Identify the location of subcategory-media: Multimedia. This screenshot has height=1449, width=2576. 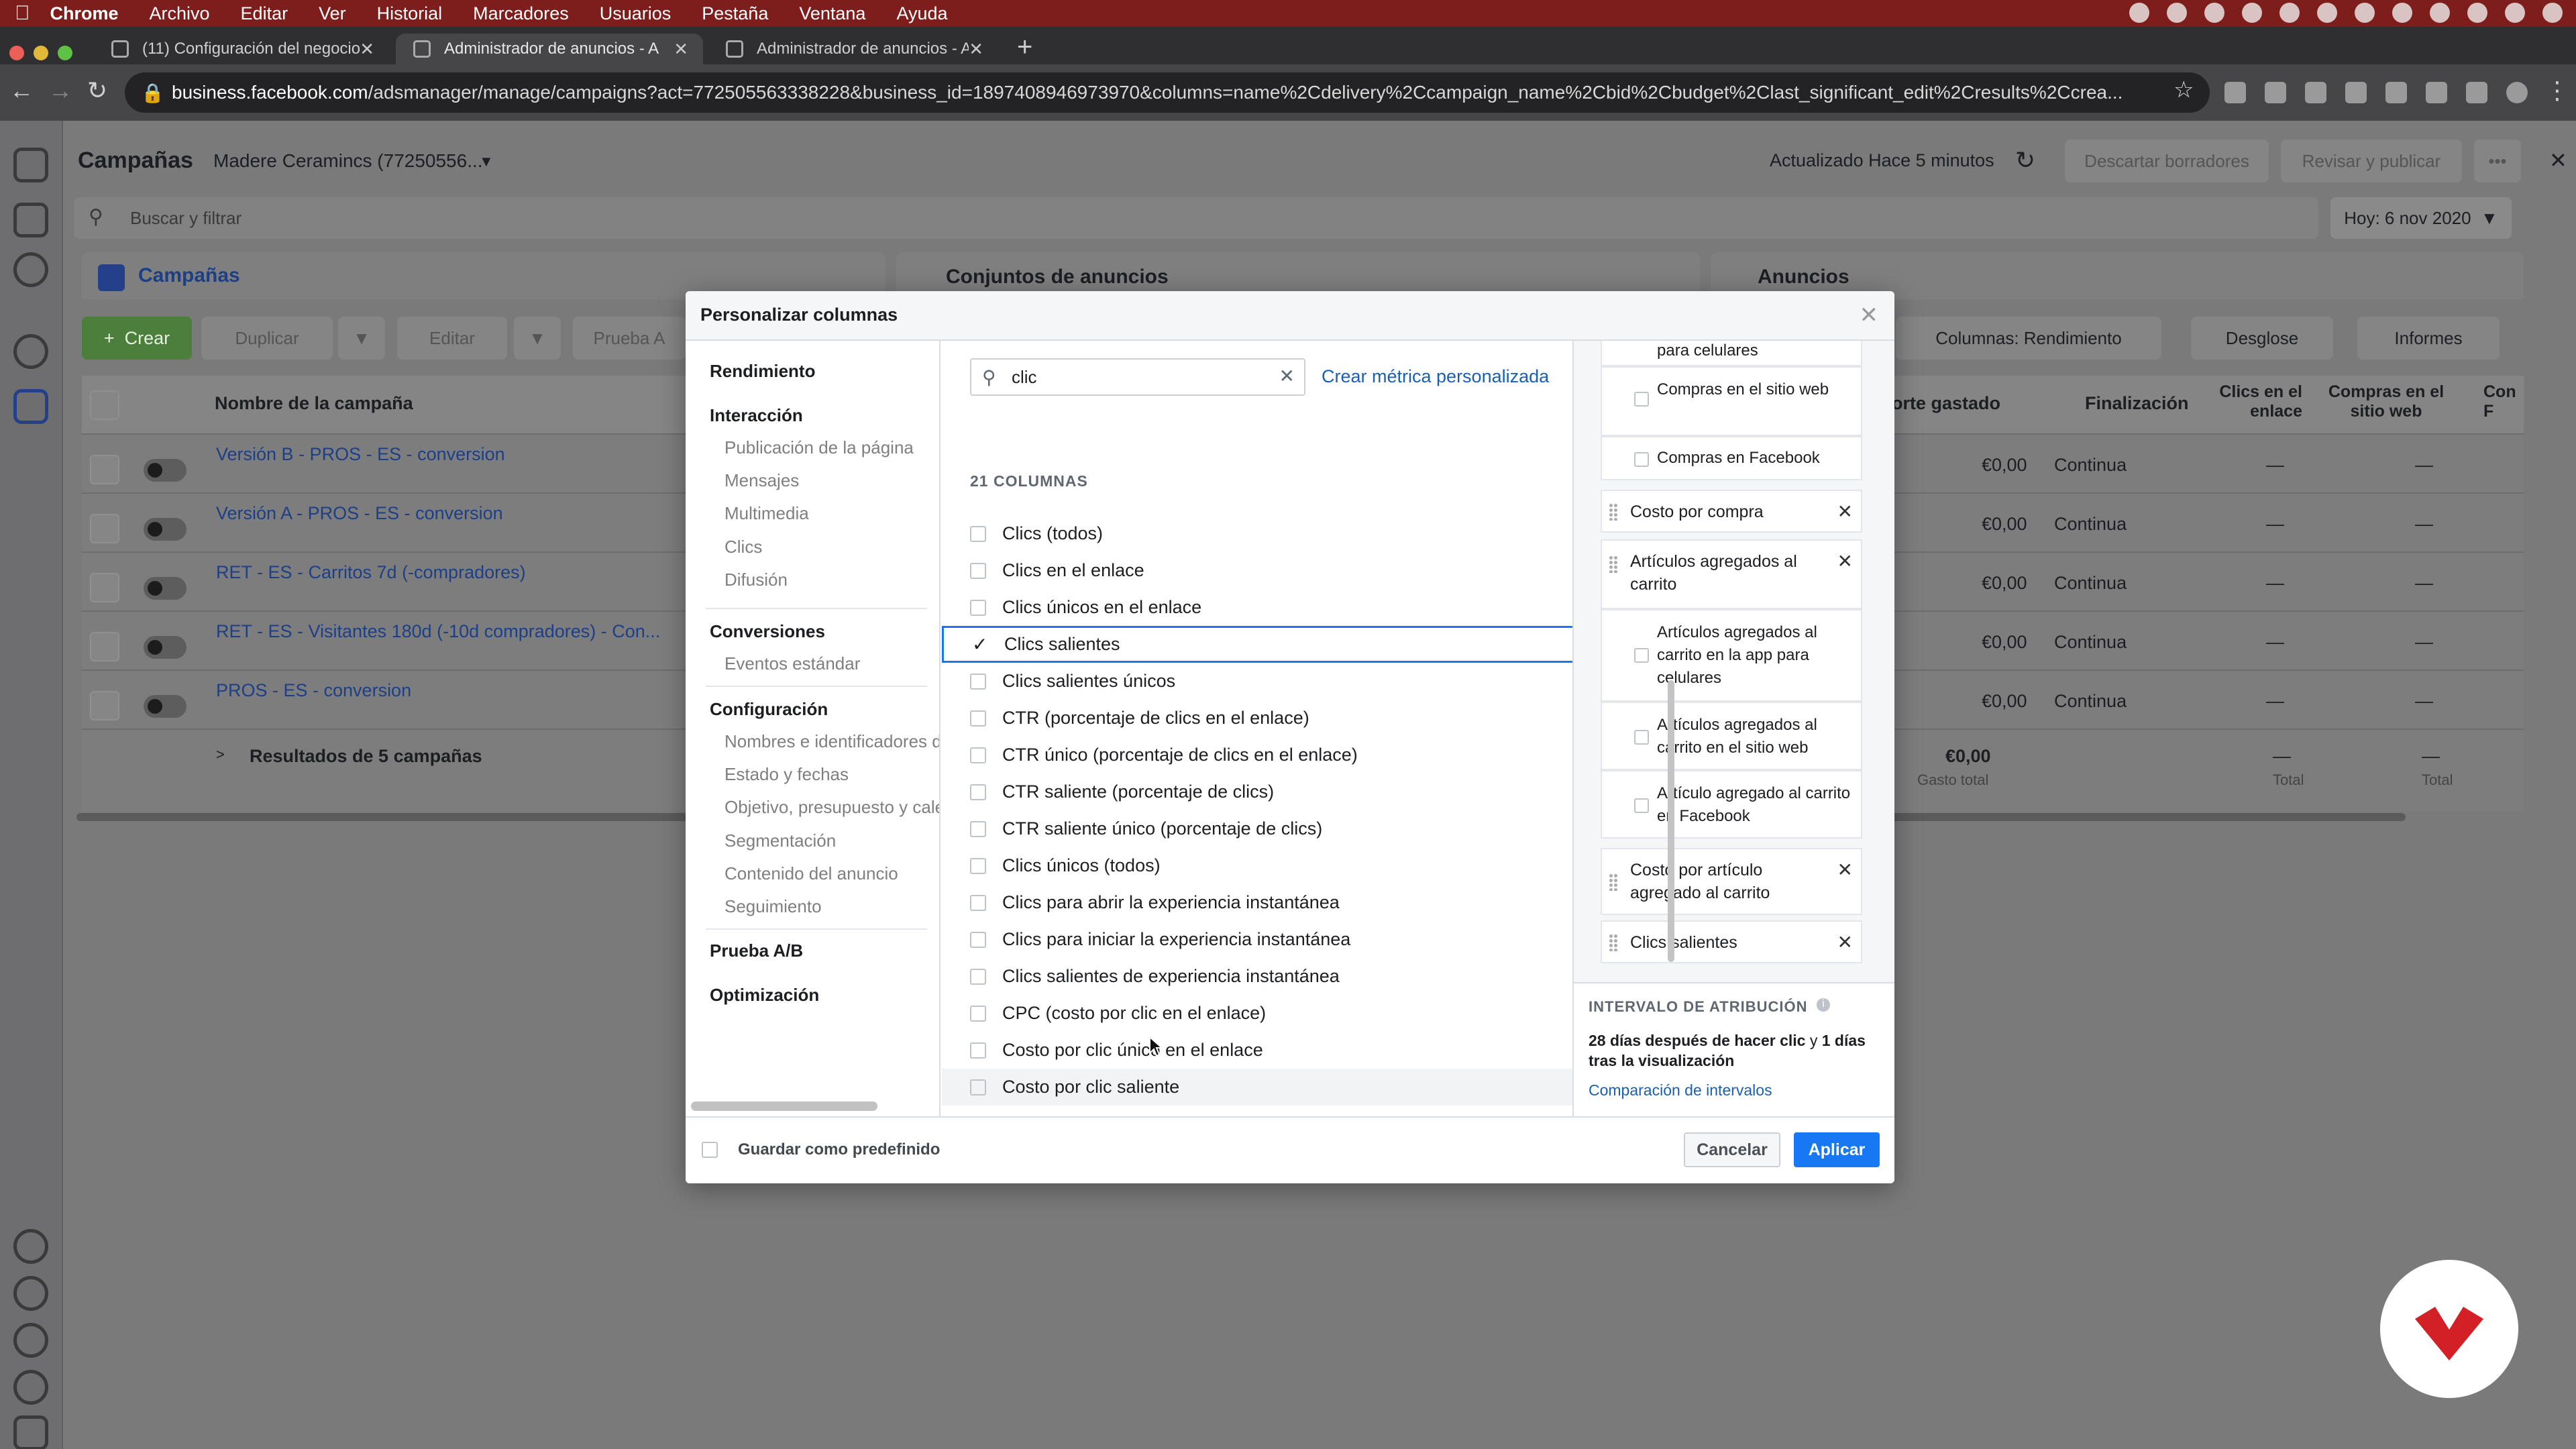
(766, 513).